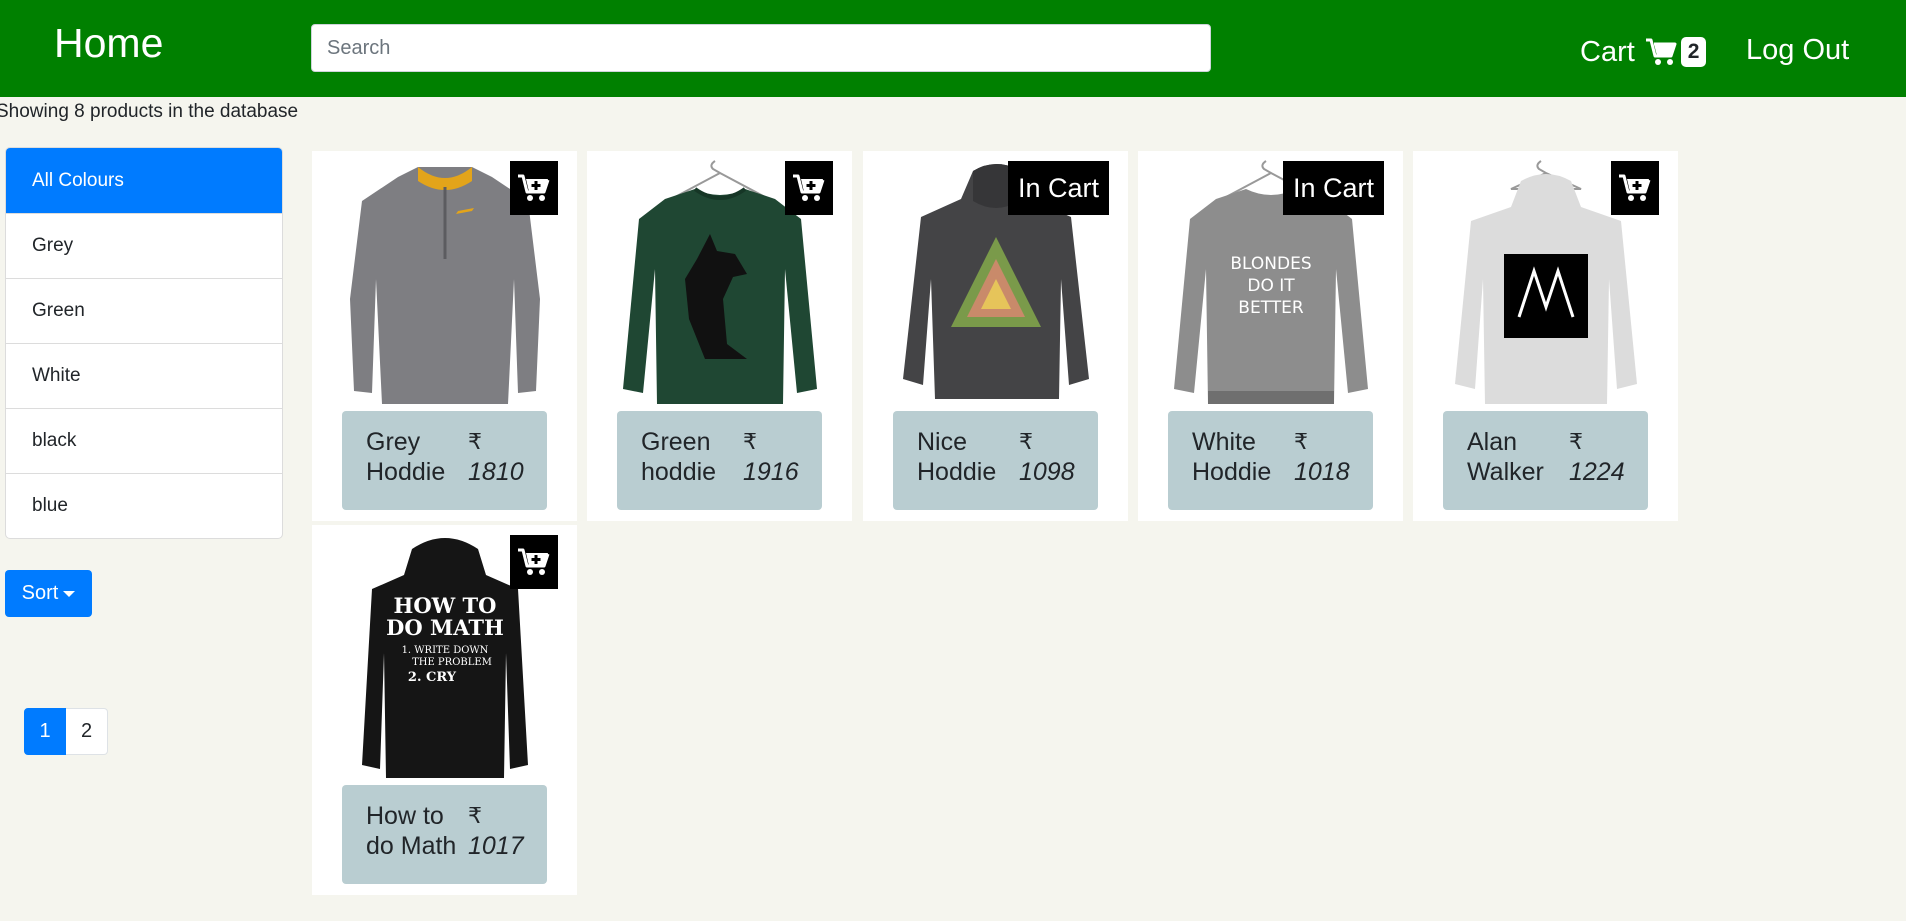 This screenshot has width=1906, height=921. Describe the element at coordinates (1232, 457) in the screenshot. I see `product-name: White Hoddie` at that location.